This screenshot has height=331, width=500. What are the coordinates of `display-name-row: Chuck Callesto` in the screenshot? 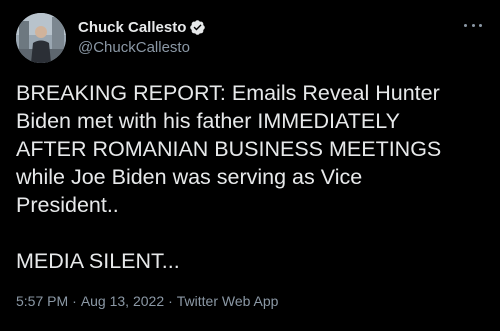 It's located at (142, 27).